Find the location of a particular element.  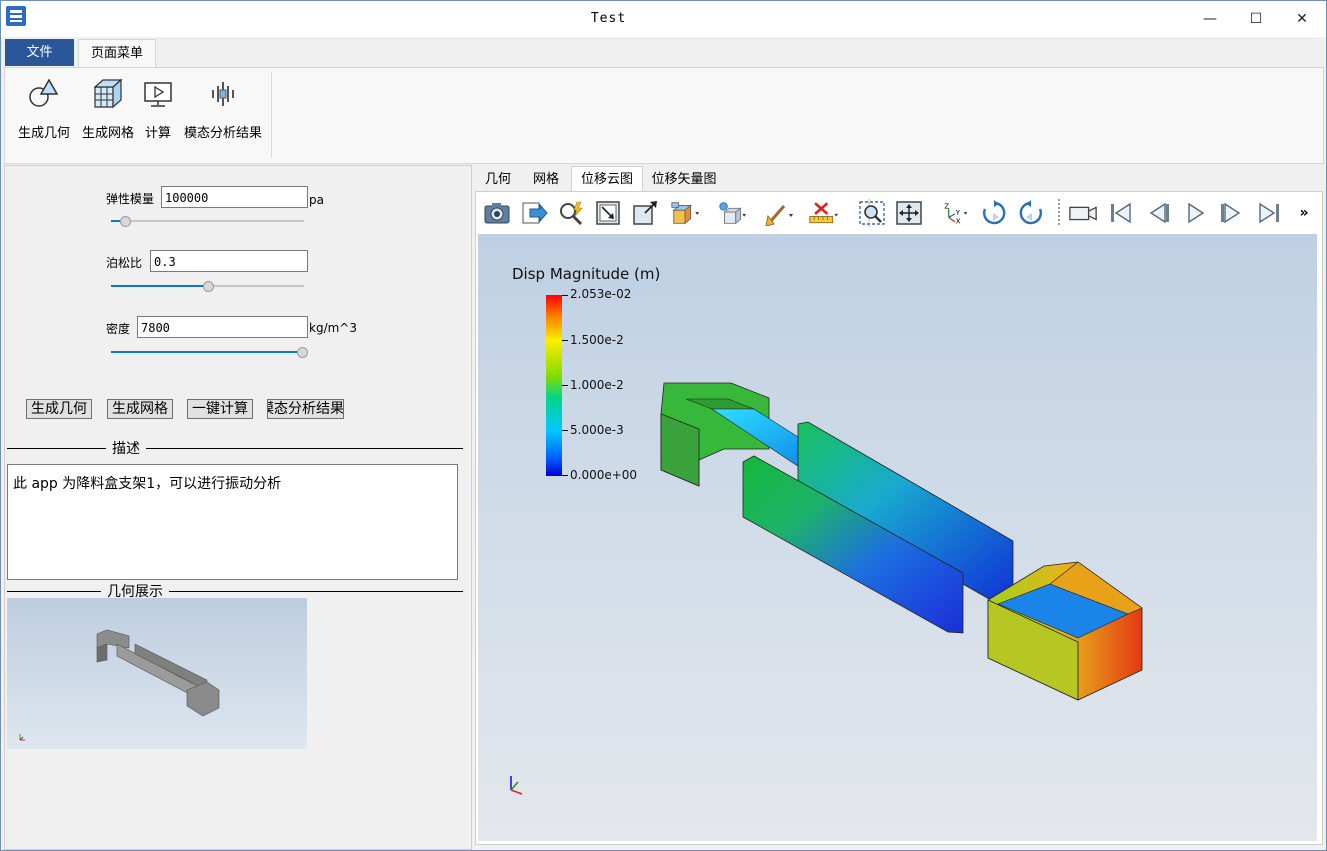

view-tabs: 几何 网格 位移云图 位移矢量图 is located at coordinates (900, 179).